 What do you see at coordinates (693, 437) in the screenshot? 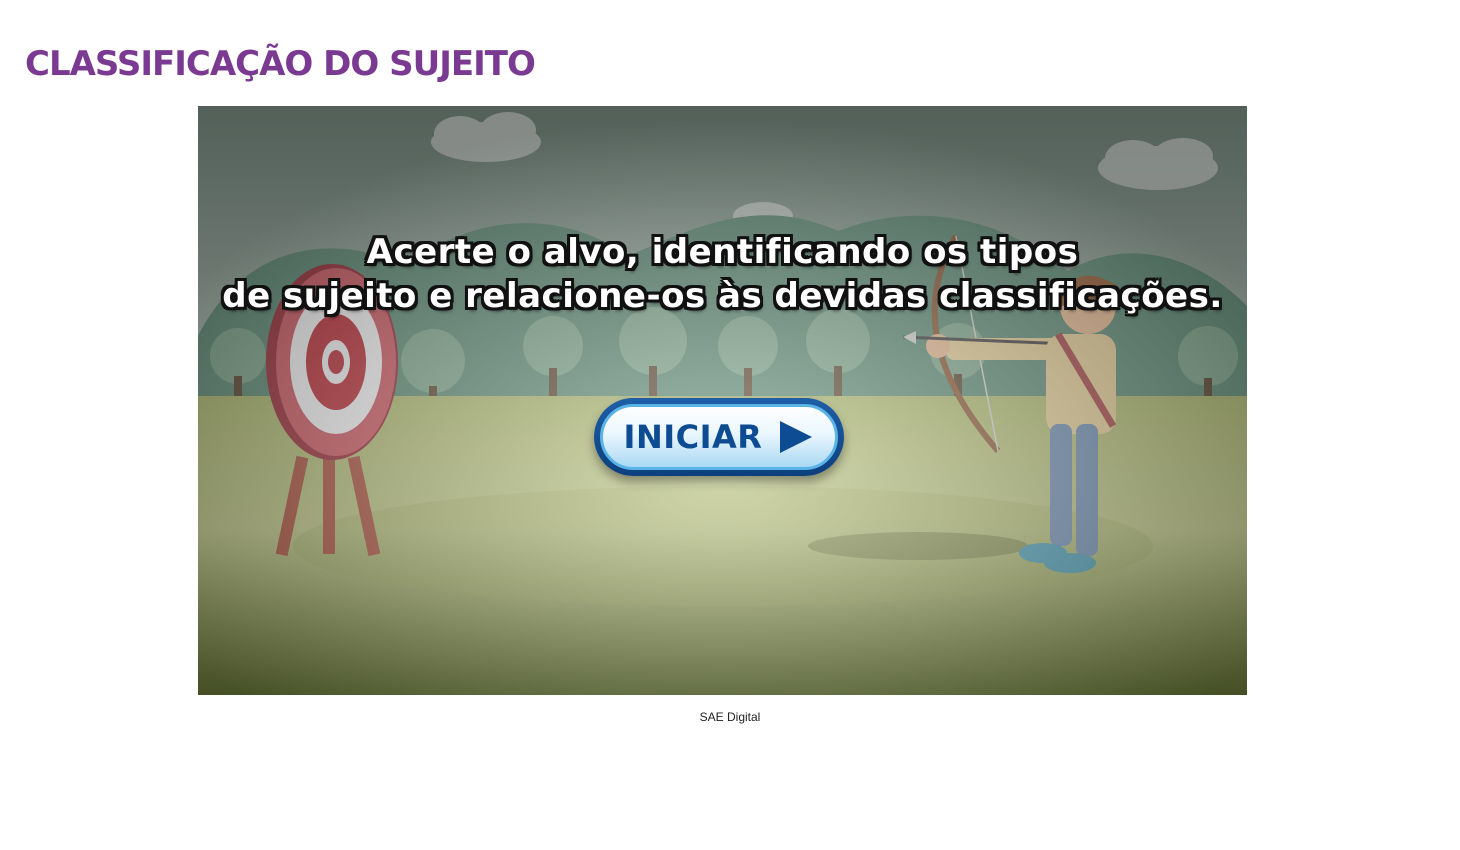
I see `start-button-label: INICIAR` at bounding box center [693, 437].